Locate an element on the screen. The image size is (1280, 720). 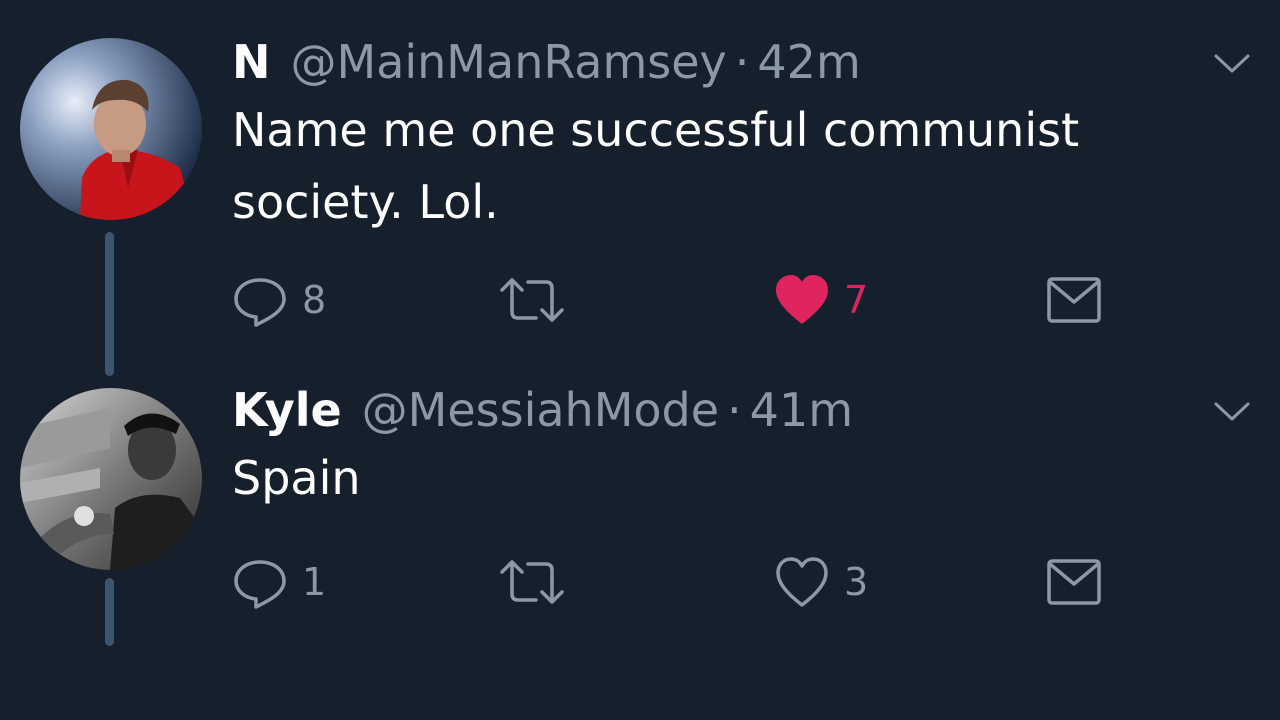
reply-button: 1 is located at coordinates (279, 582).